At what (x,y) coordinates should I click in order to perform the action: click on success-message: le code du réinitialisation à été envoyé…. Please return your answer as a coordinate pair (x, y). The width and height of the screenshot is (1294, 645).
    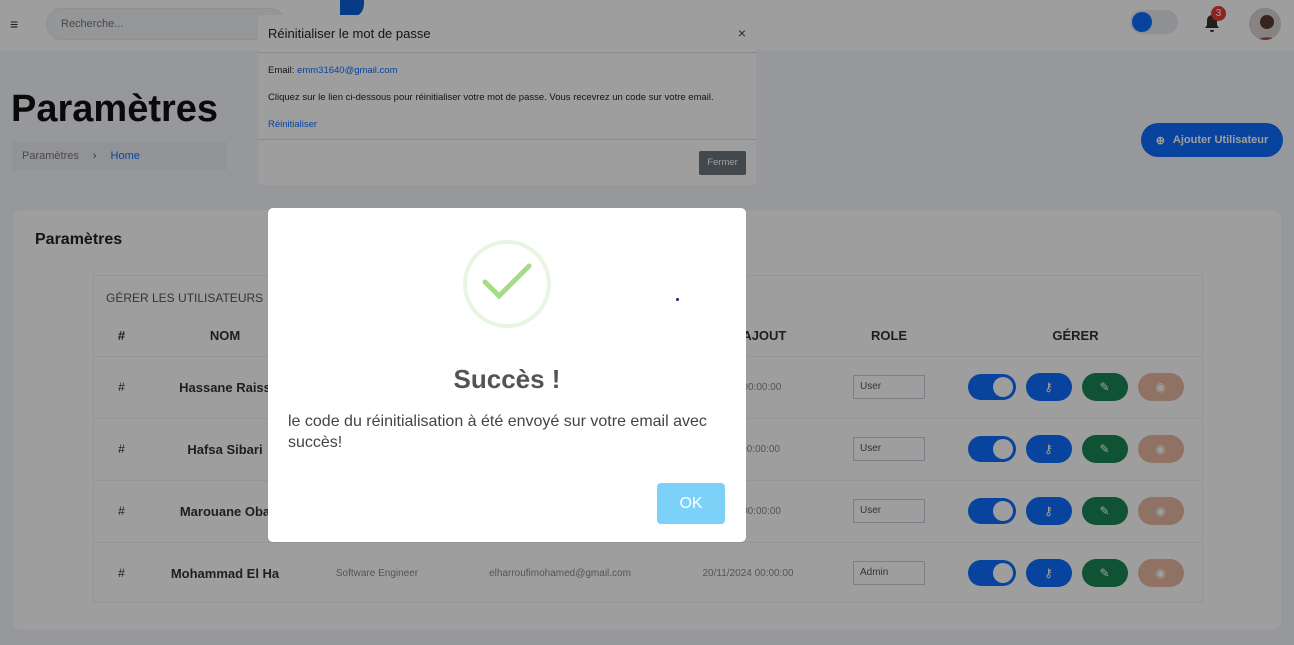
    Looking at the image, I should click on (497, 432).